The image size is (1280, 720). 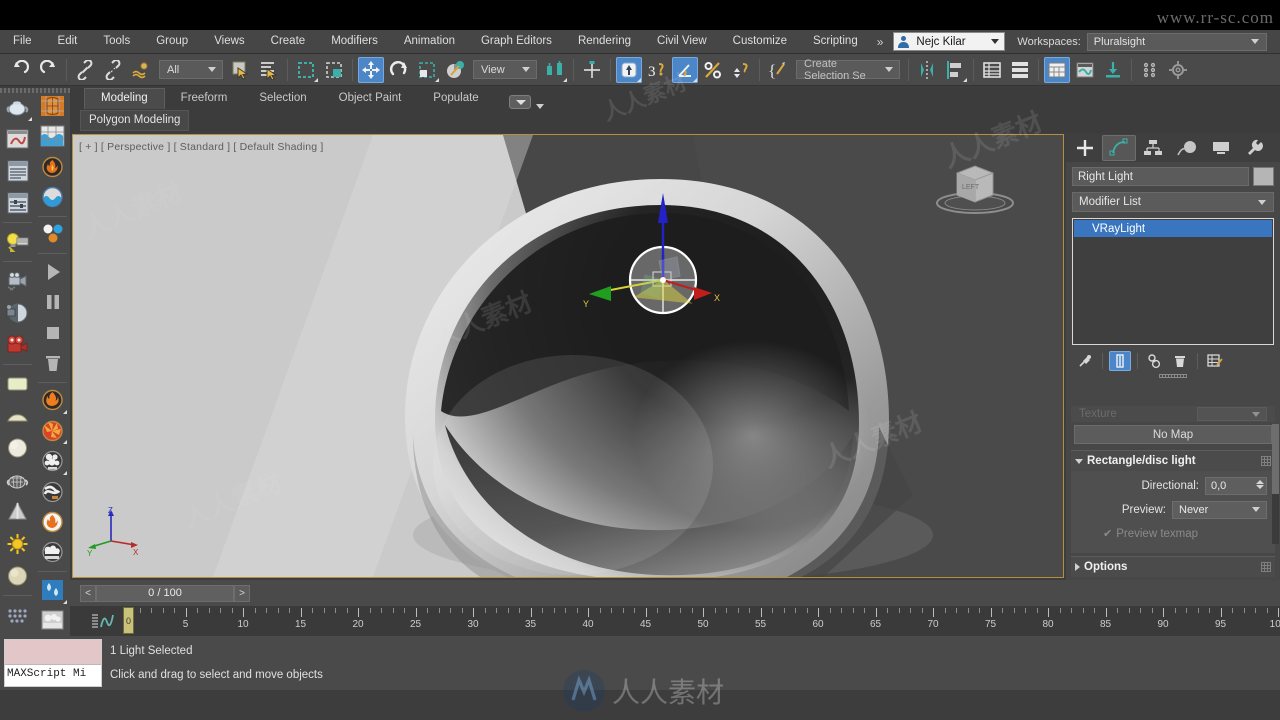 What do you see at coordinates (955, 70) in the screenshot?
I see `align-button` at bounding box center [955, 70].